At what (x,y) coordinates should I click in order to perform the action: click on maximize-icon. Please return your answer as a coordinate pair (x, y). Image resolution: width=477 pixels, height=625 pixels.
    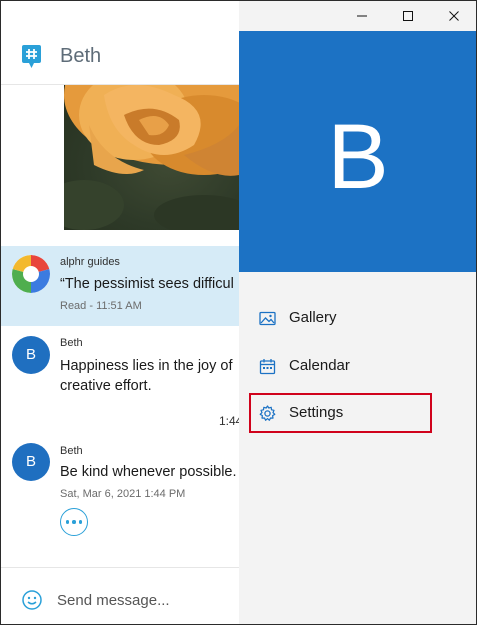
    Looking at the image, I should click on (408, 16).